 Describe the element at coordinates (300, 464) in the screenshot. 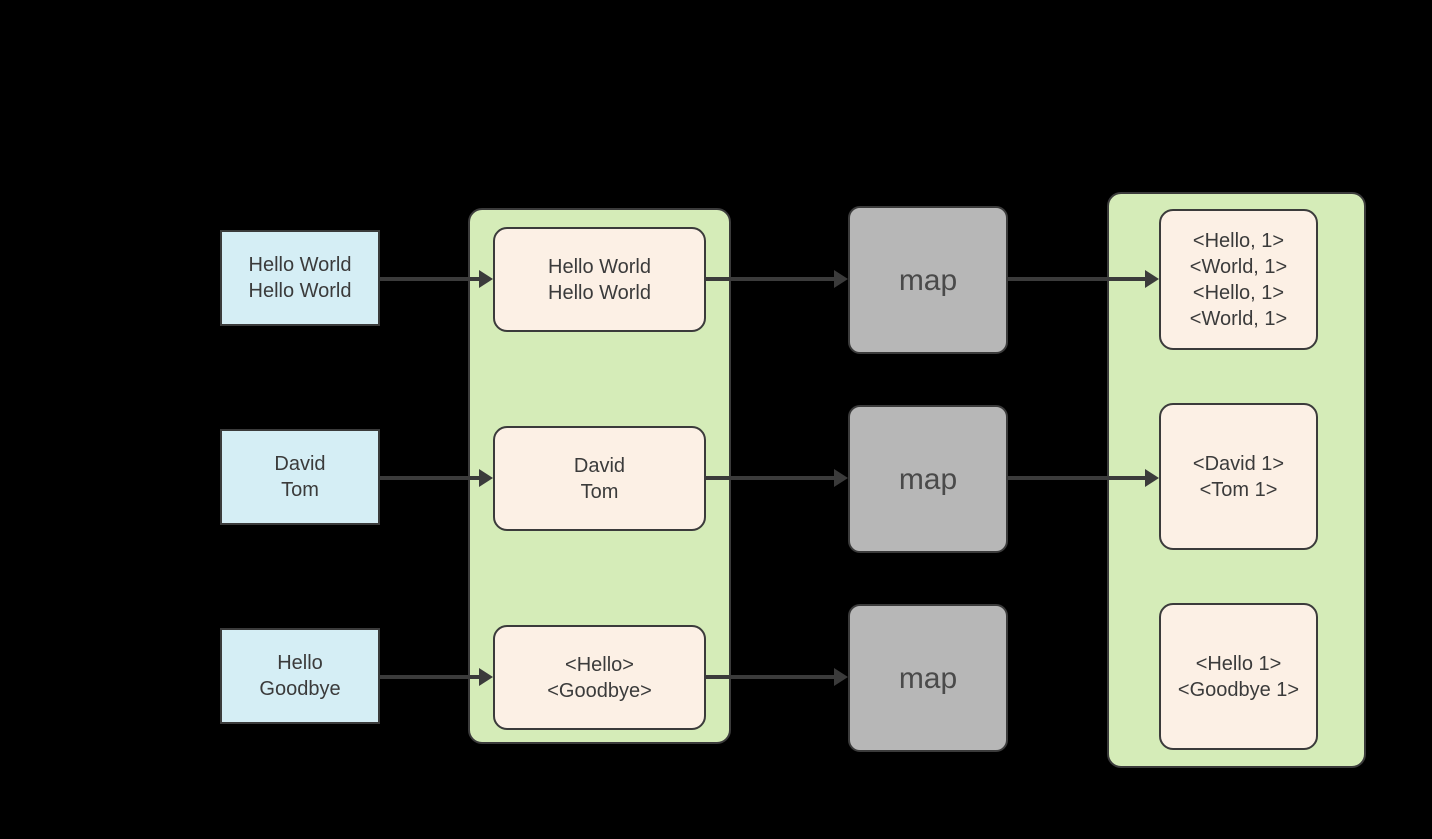

I see `input-split-2-line-1: David` at that location.